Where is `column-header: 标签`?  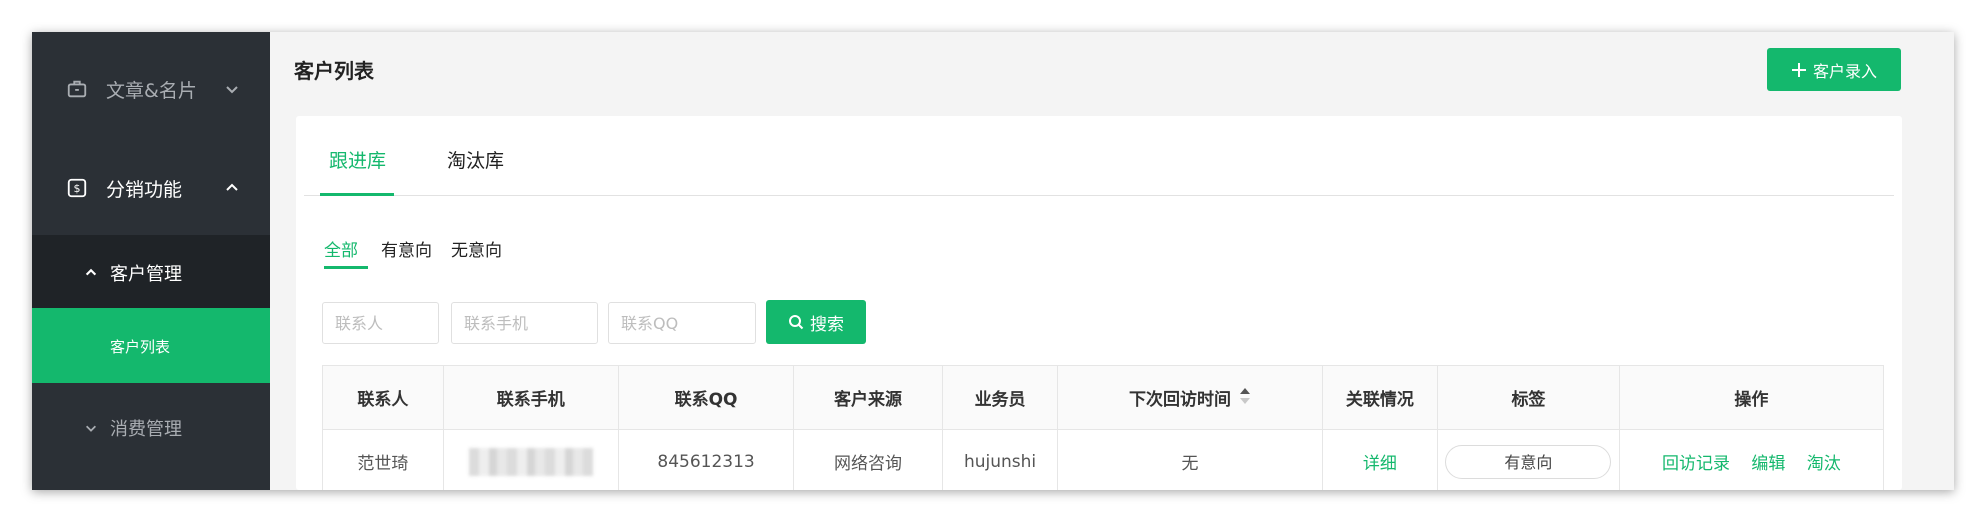
column-header: 标签 is located at coordinates (1528, 397).